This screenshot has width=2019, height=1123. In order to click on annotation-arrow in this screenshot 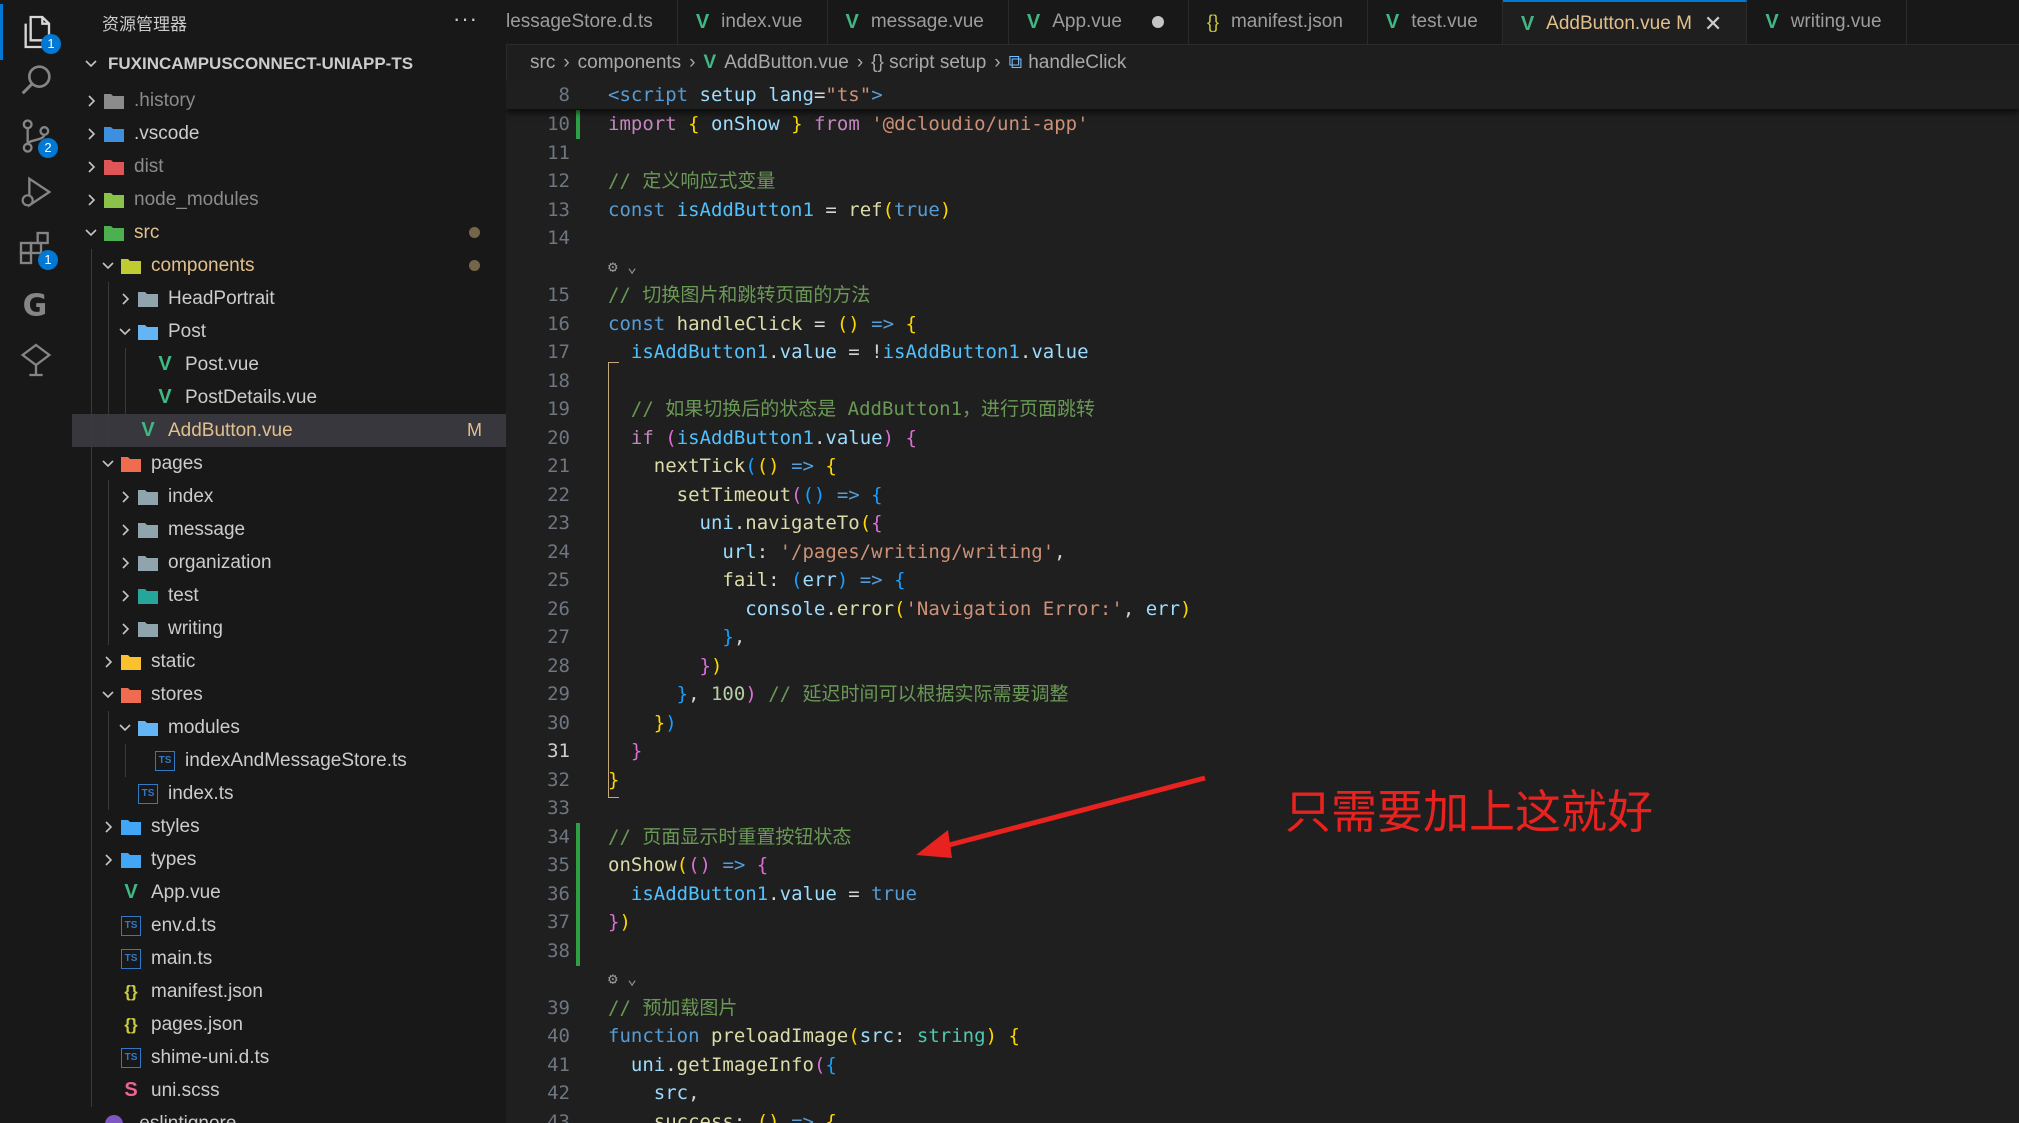, I will do `click(1061, 816)`.